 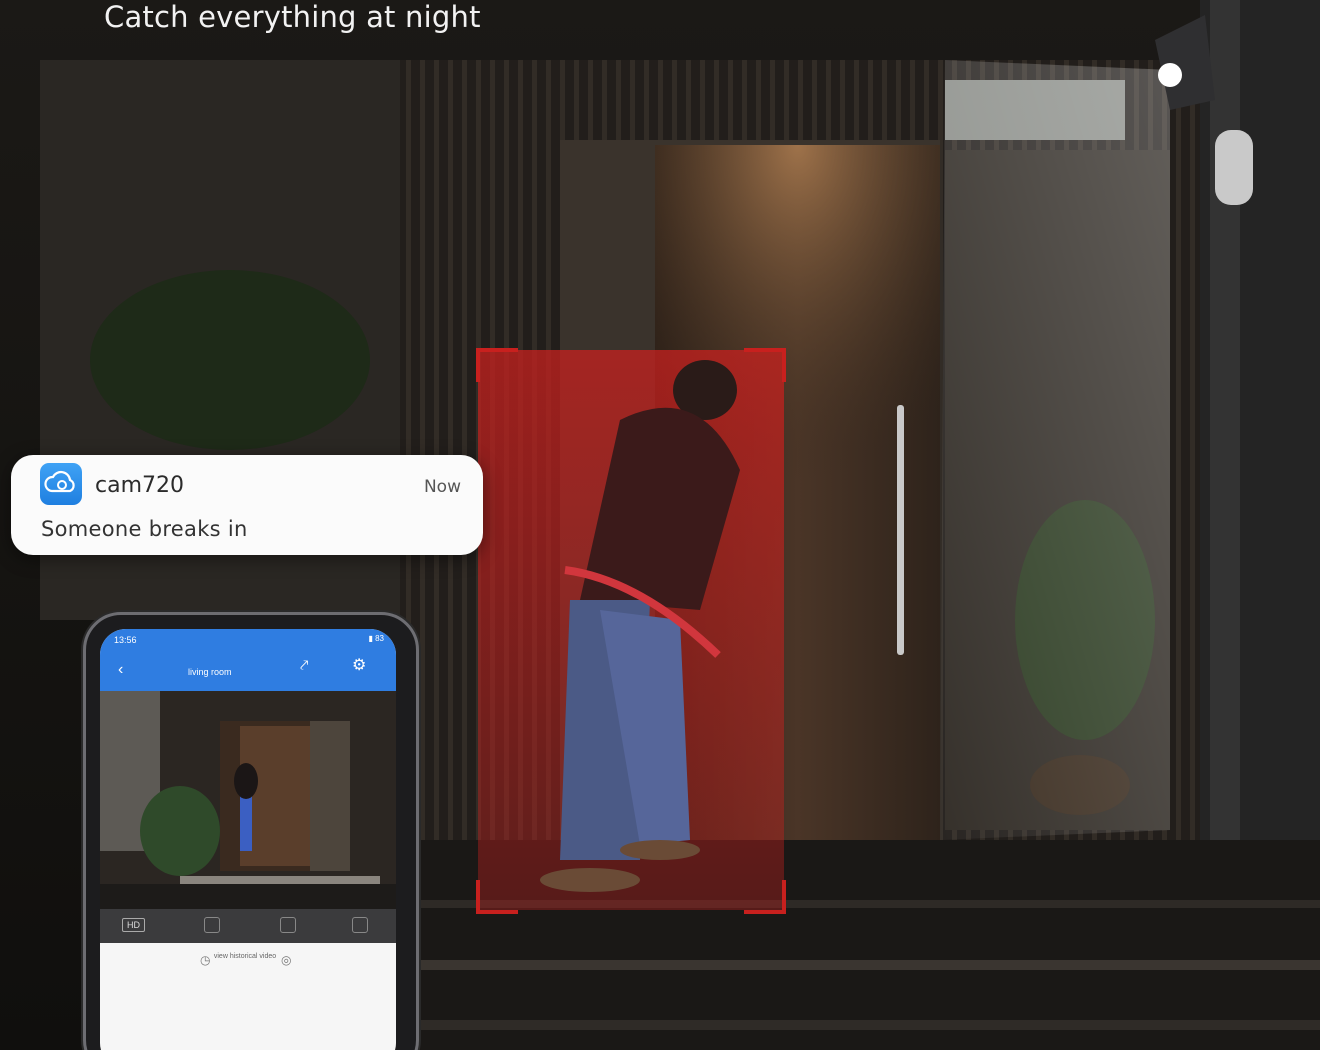 What do you see at coordinates (248, 800) in the screenshot?
I see `live-video-feed` at bounding box center [248, 800].